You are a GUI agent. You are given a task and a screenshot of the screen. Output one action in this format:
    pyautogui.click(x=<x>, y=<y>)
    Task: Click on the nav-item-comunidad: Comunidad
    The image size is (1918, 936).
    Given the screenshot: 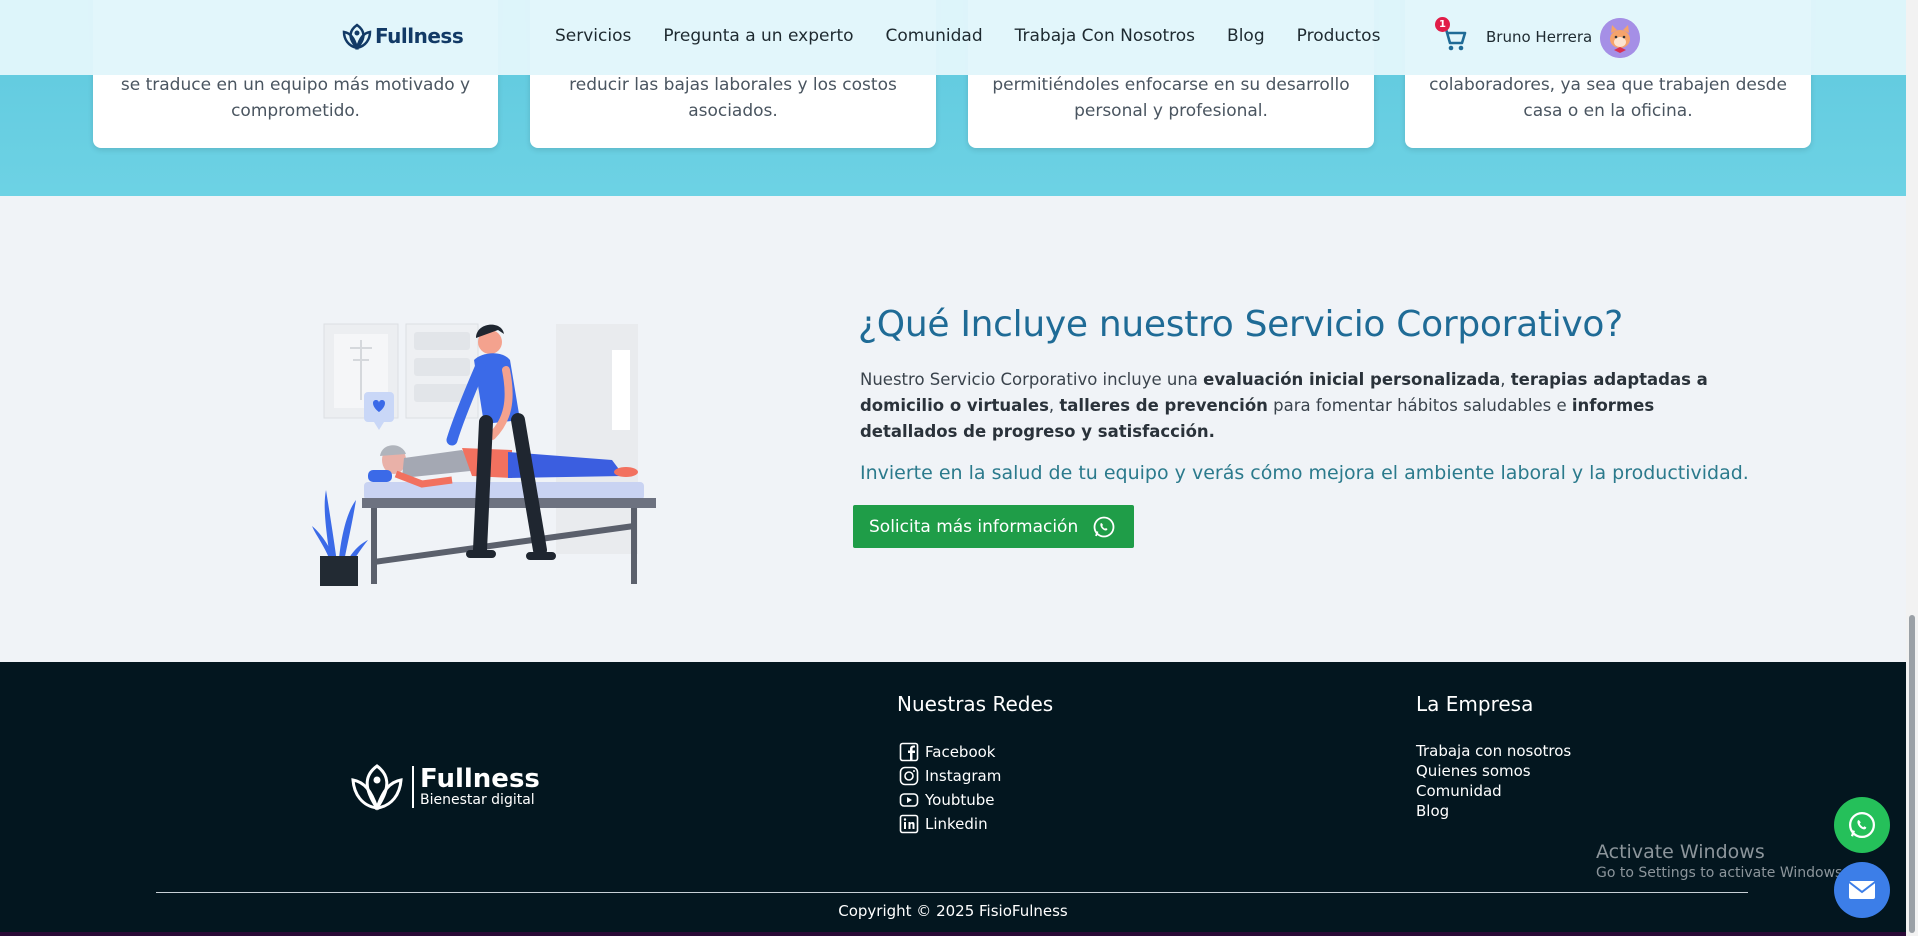 What is the action you would take?
    pyautogui.click(x=934, y=36)
    